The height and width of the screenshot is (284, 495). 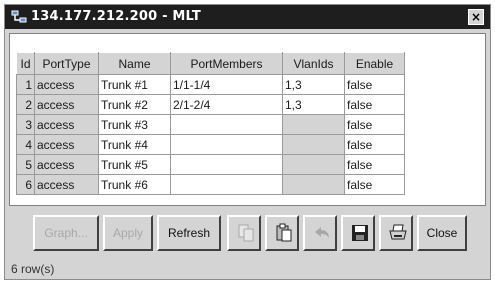 I want to click on save-icon, so click(x=360, y=233).